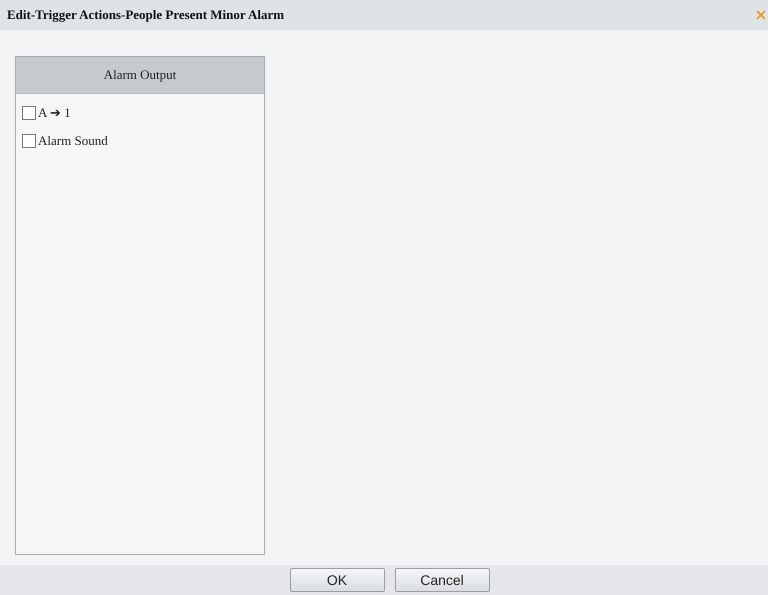 The height and width of the screenshot is (595, 768). Describe the element at coordinates (54, 113) in the screenshot. I see `checkbox-label: A ➔ 1` at that location.